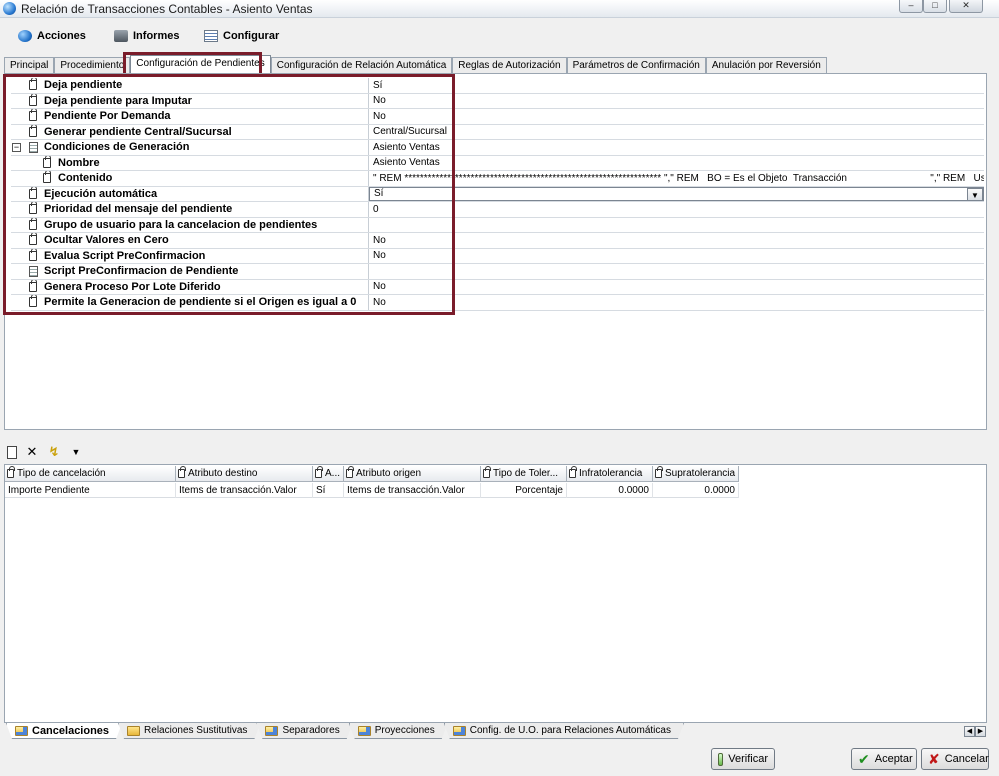 Image resolution: width=999 pixels, height=776 pixels. Describe the element at coordinates (125, 255) in the screenshot. I see `property-name: Evalua Script PreConfirmacion` at that location.